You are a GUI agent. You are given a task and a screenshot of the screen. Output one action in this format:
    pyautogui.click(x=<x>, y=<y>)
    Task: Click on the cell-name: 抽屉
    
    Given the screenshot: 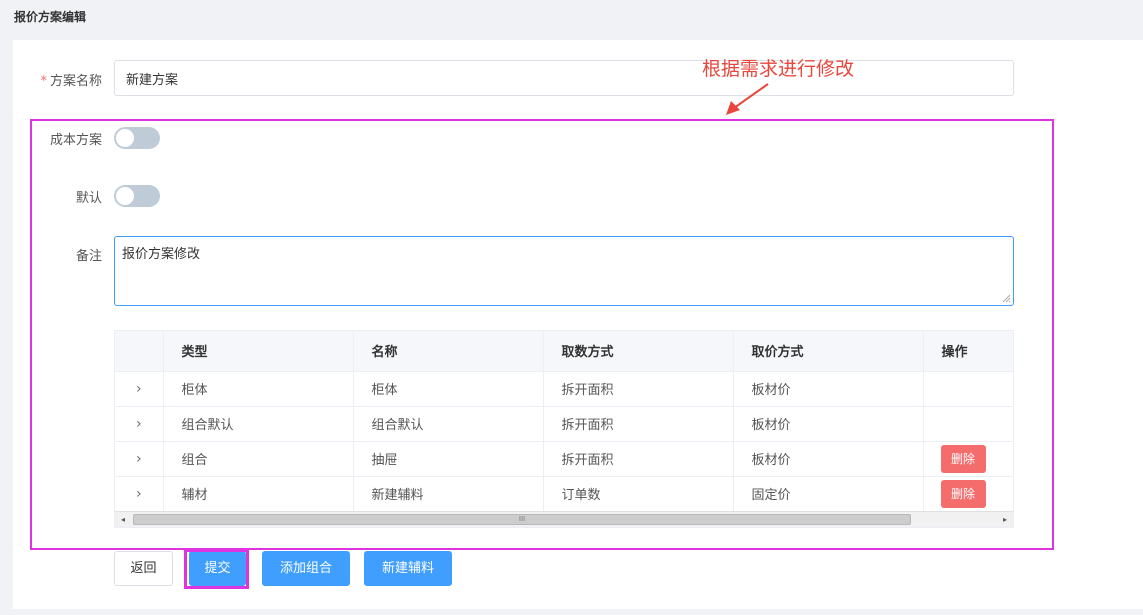 What is the action you would take?
    pyautogui.click(x=448, y=459)
    